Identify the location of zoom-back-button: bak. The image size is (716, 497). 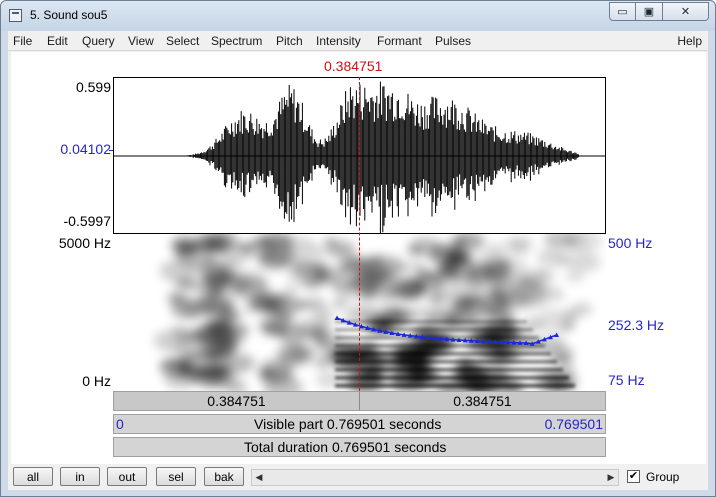
(224, 476).